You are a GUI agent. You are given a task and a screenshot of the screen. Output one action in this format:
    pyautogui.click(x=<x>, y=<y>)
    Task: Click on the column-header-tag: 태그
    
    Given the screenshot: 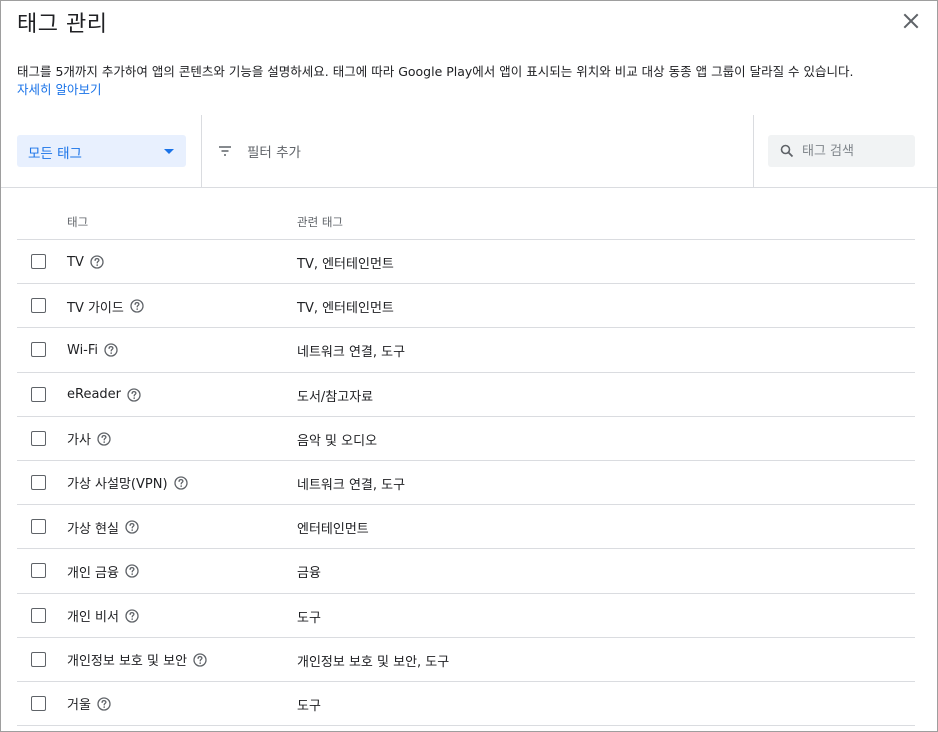 What is the action you would take?
    pyautogui.click(x=78, y=222)
    